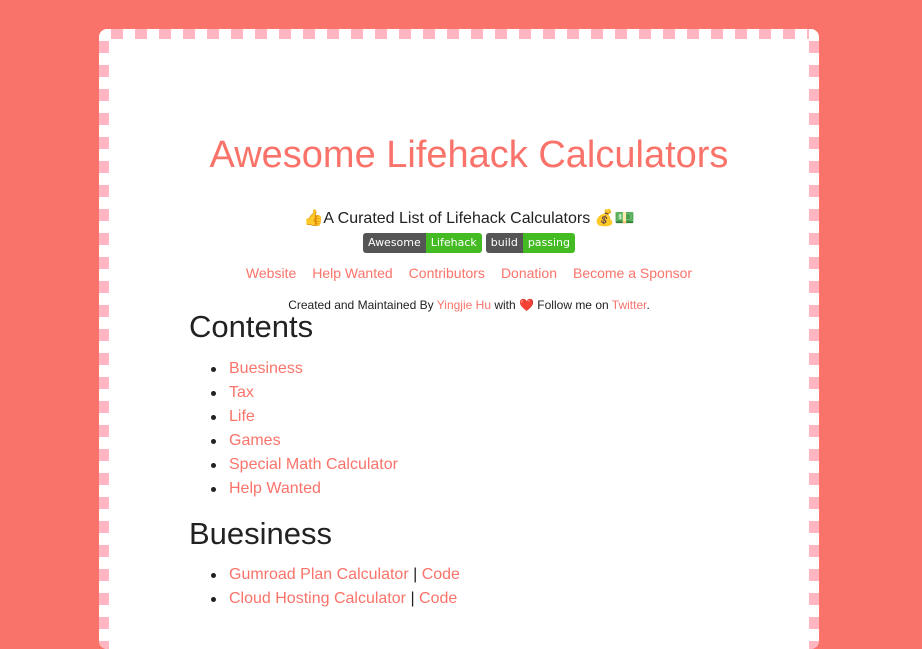  Describe the element at coordinates (441, 574) in the screenshot. I see `gumroad-code-link: Code` at that location.